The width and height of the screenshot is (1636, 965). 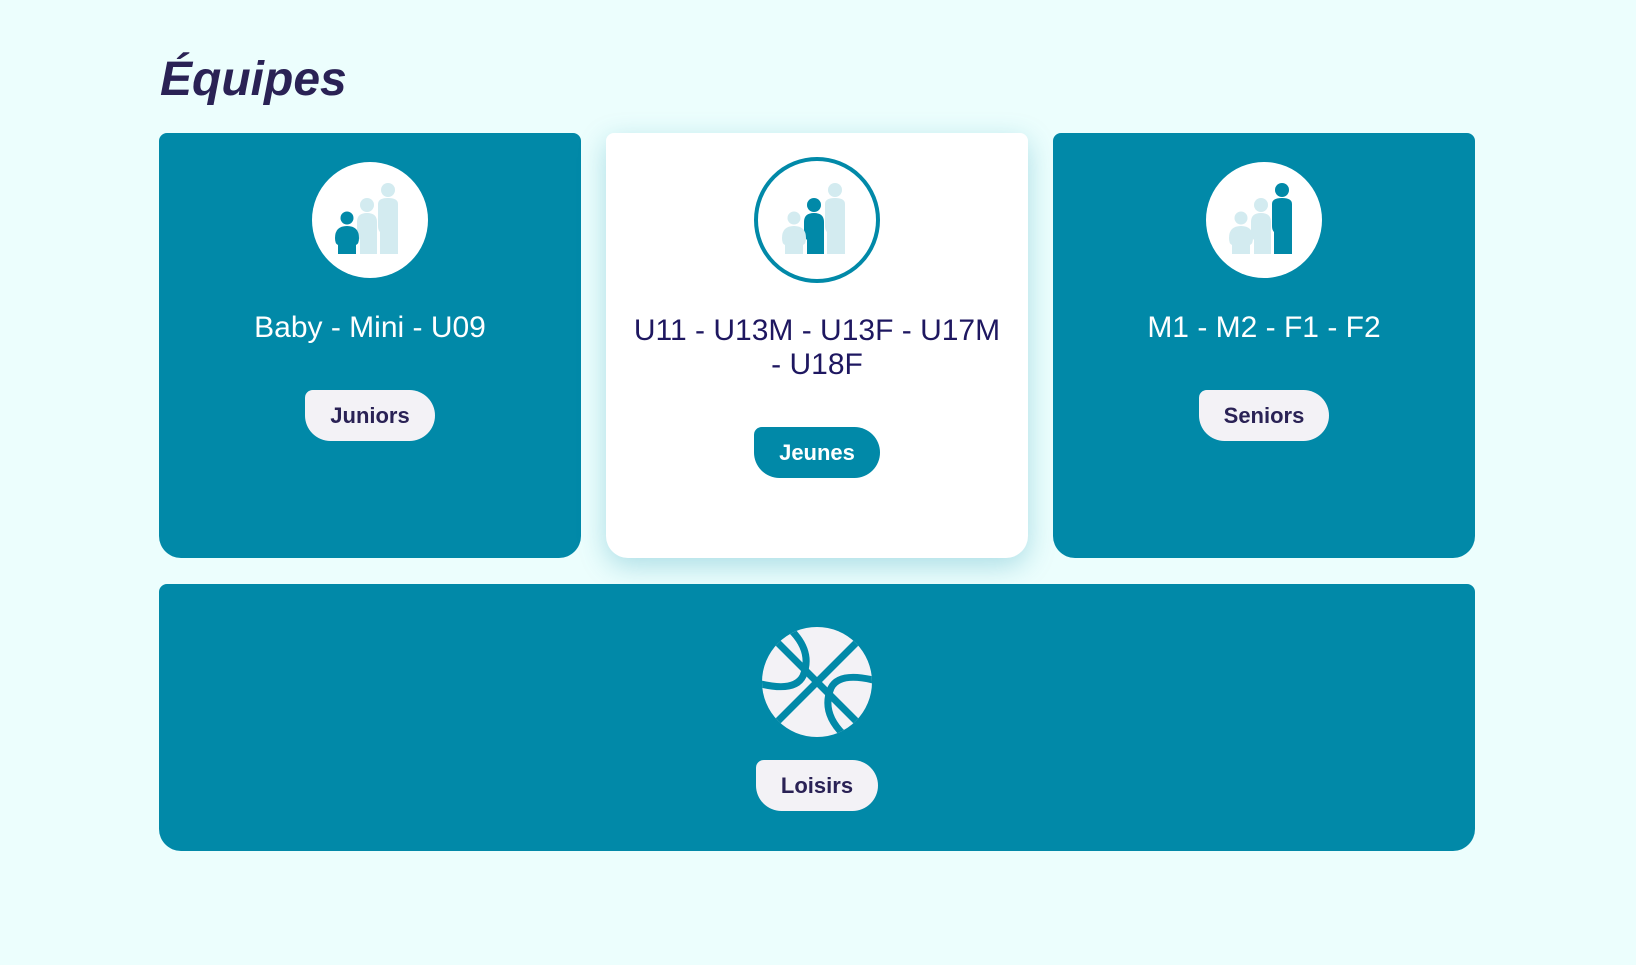 I want to click on team-card-label: M1 - M2 - F1 - F2, so click(x=1264, y=327).